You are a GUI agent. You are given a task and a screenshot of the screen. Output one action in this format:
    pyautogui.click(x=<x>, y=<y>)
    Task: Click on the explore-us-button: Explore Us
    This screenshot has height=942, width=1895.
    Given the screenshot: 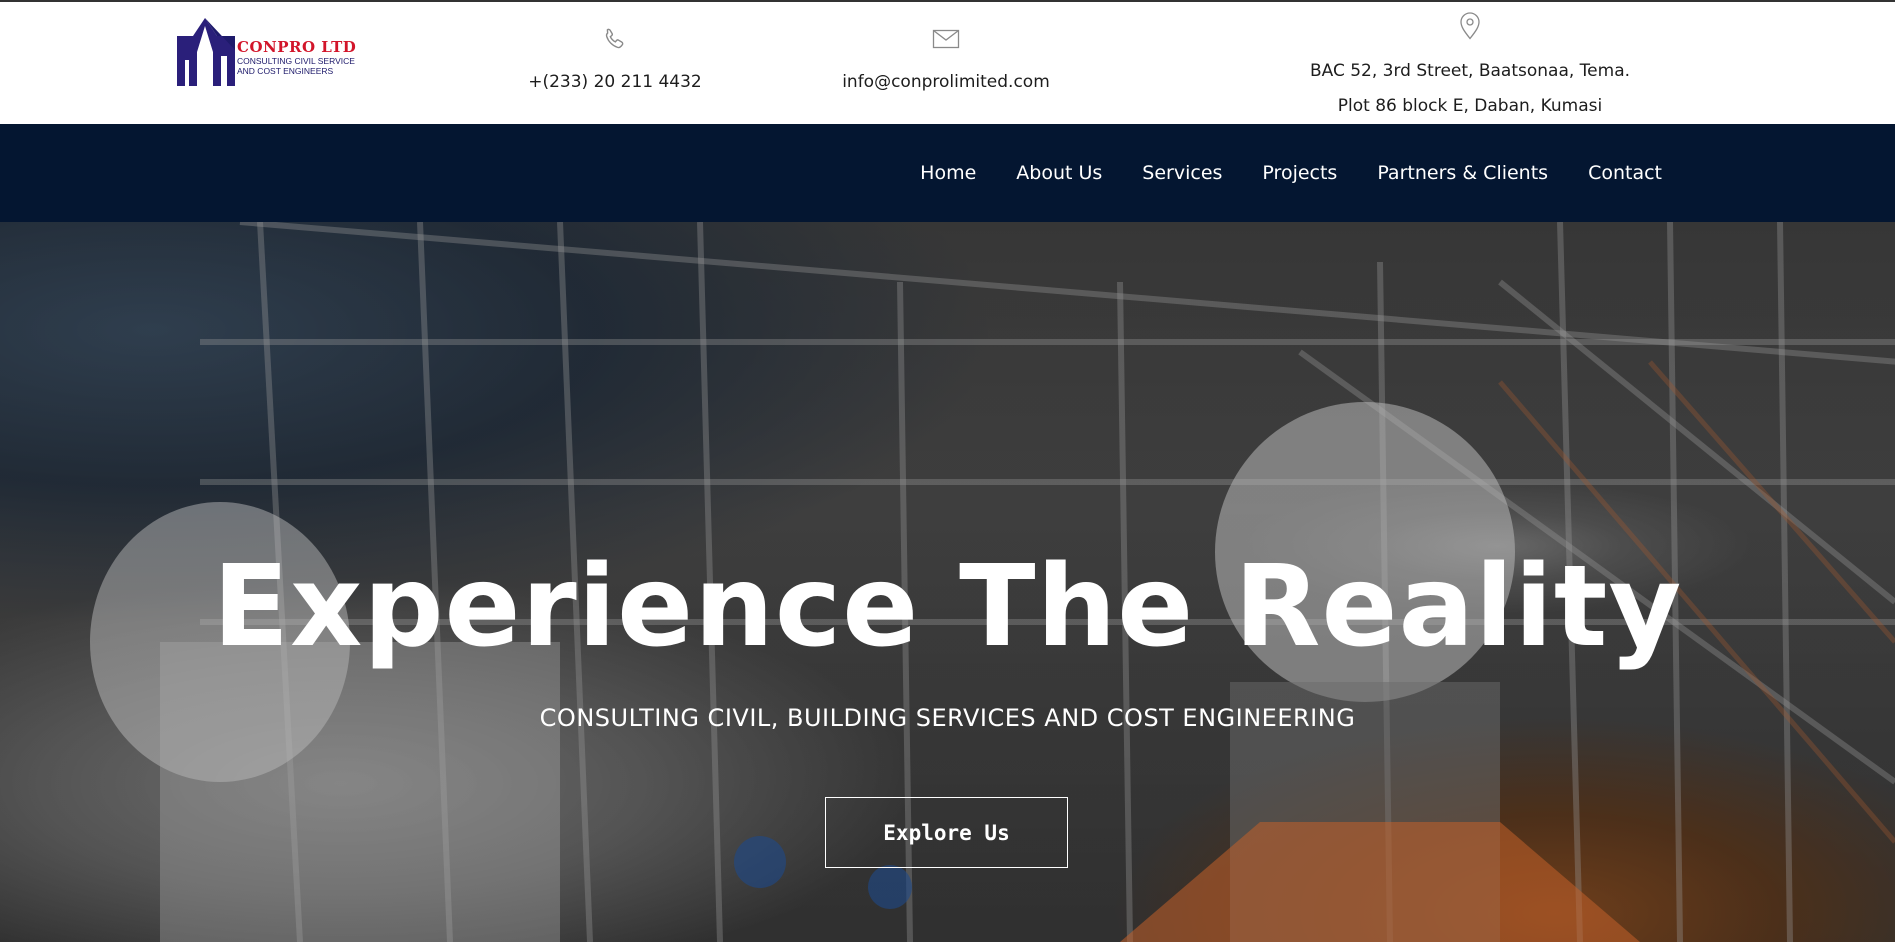 What is the action you would take?
    pyautogui.click(x=946, y=832)
    